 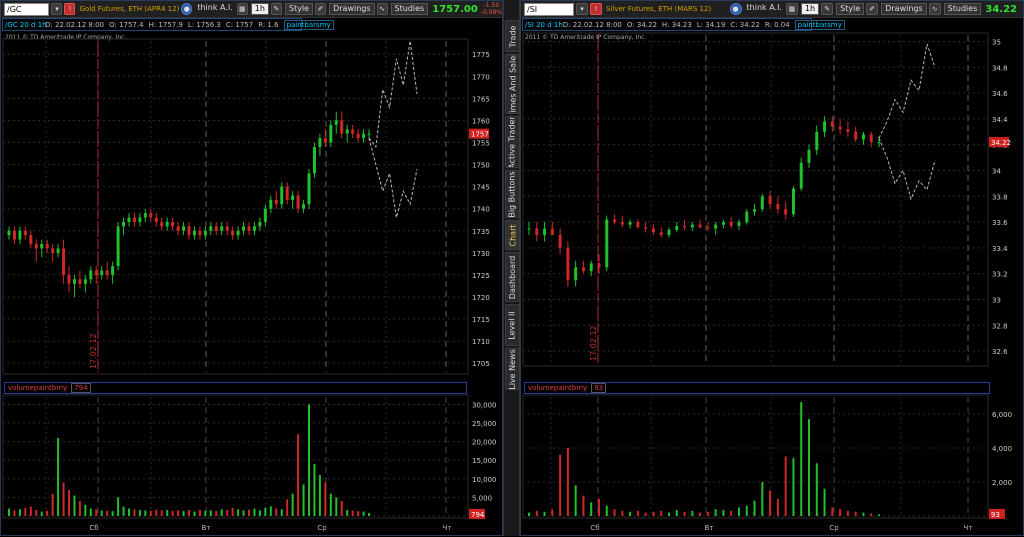 What do you see at coordinates (512, 325) in the screenshot?
I see `tab-level-ii: Level II` at bounding box center [512, 325].